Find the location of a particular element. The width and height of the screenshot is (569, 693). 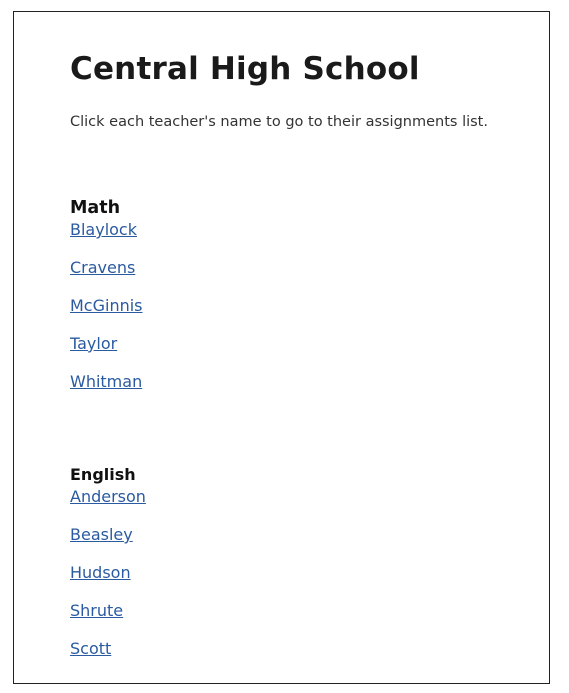

list-item: Hudson is located at coordinates (299, 581).